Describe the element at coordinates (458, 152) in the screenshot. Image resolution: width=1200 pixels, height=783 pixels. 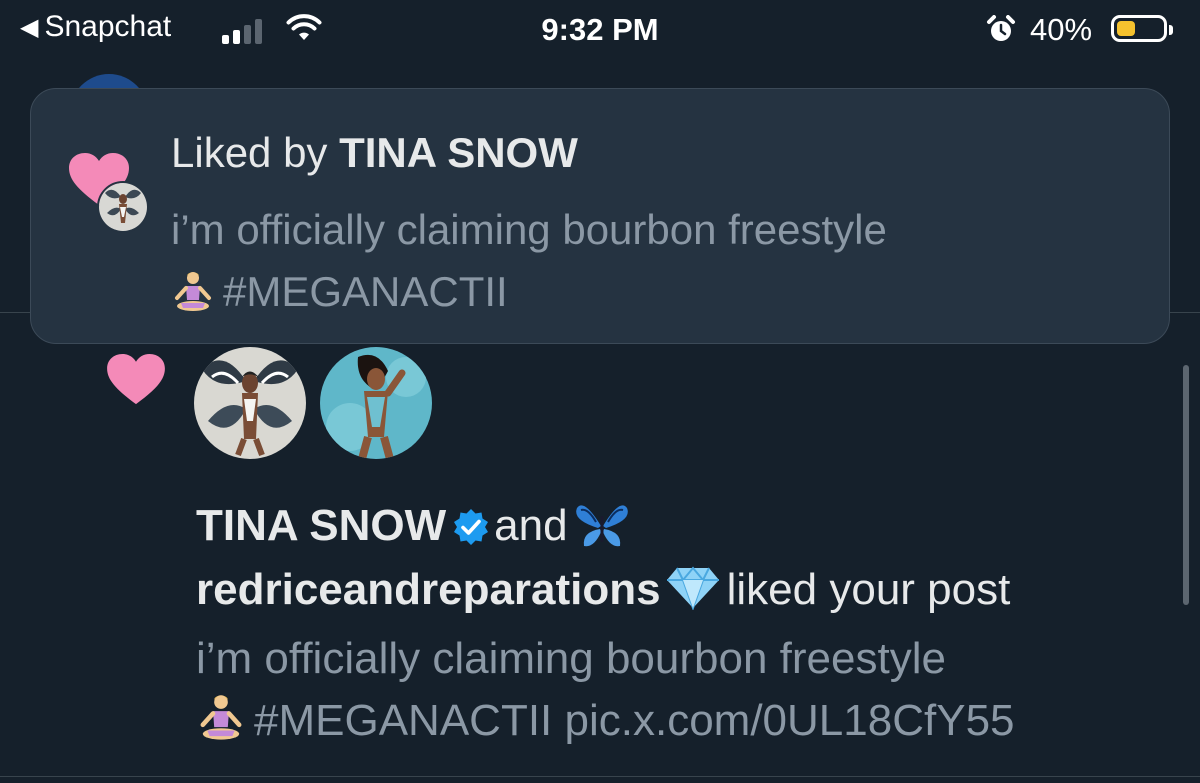
I see `toast-liker-name: TINA SNOW` at that location.